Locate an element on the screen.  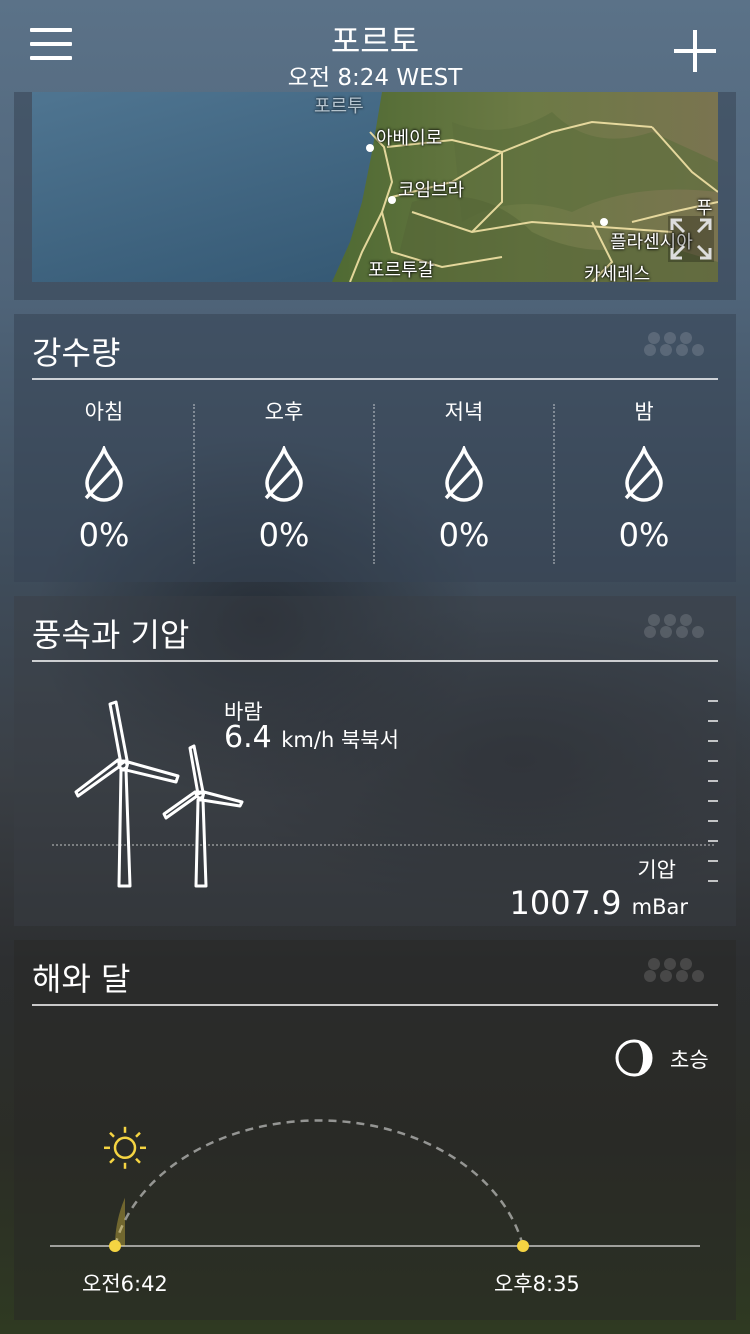
precipitation-title: 강수량 is located at coordinates (76, 353).